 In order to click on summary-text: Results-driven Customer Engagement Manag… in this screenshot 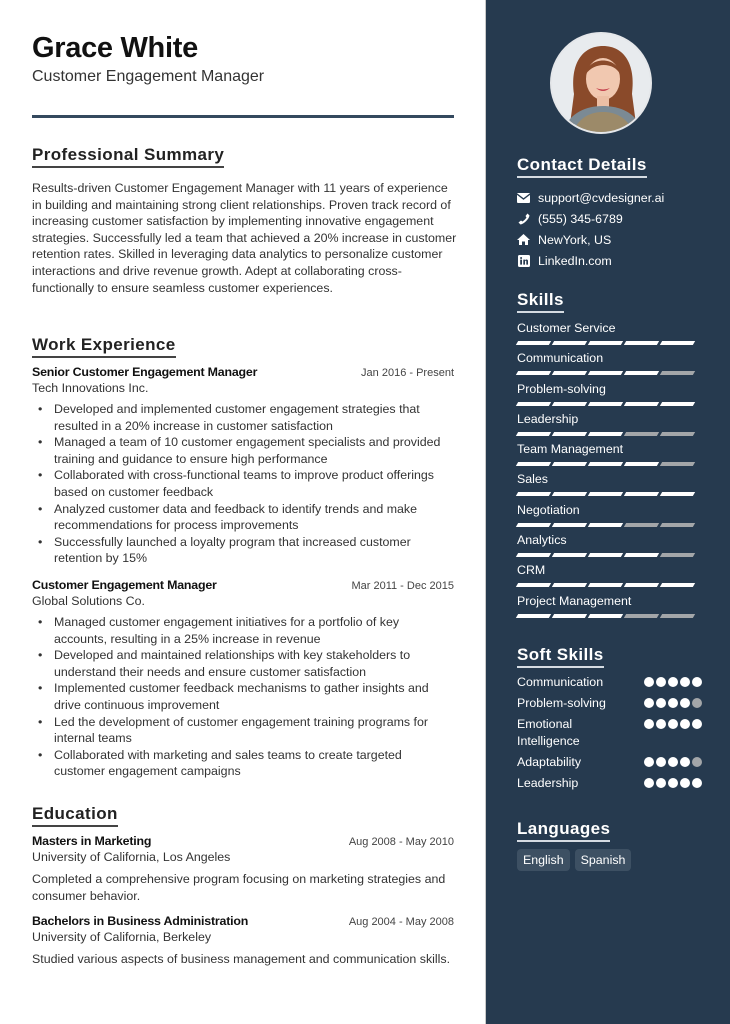, I will do `click(244, 238)`.